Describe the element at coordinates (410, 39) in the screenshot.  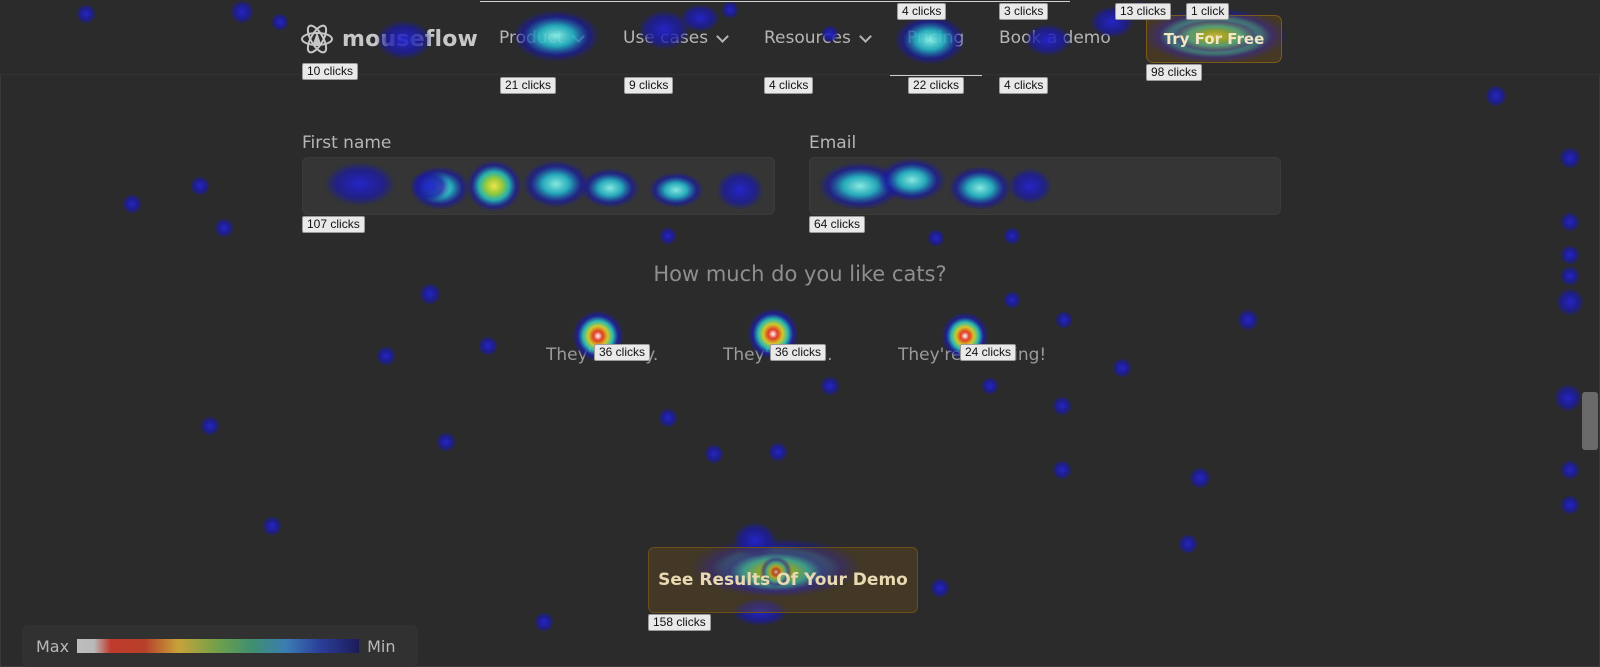
I see `logo-text: mouseflow` at that location.